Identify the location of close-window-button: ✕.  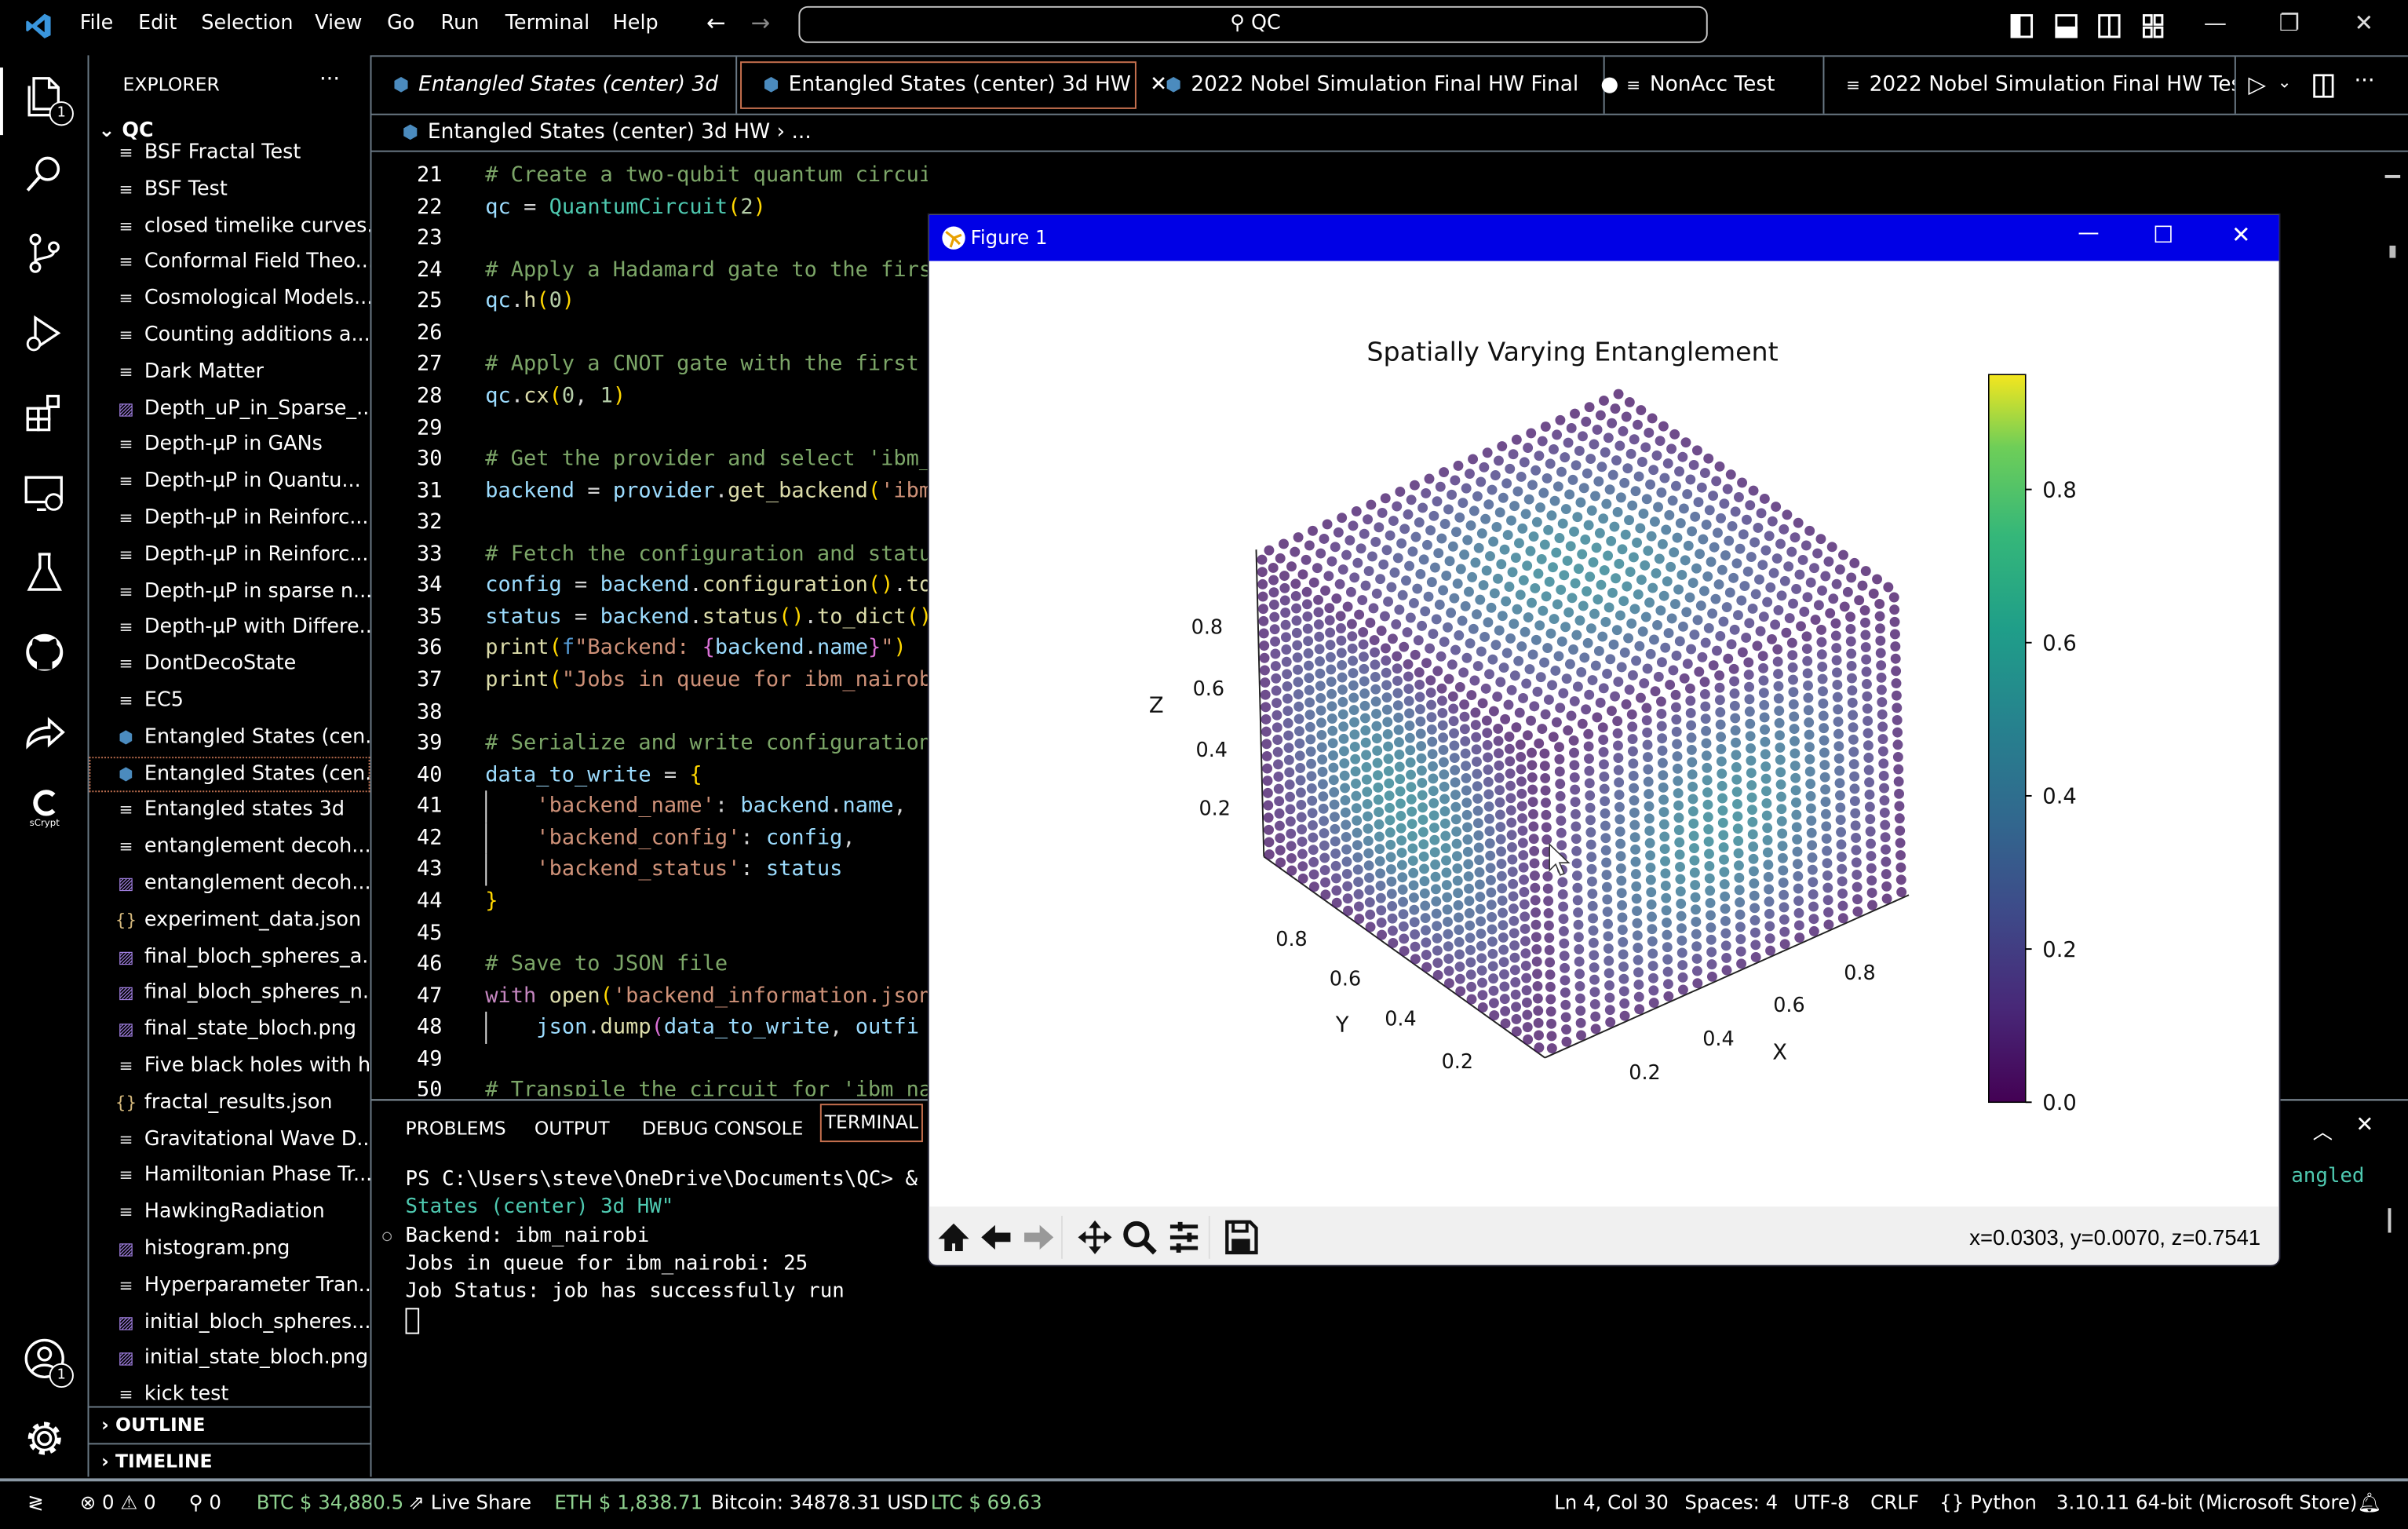
(2363, 23).